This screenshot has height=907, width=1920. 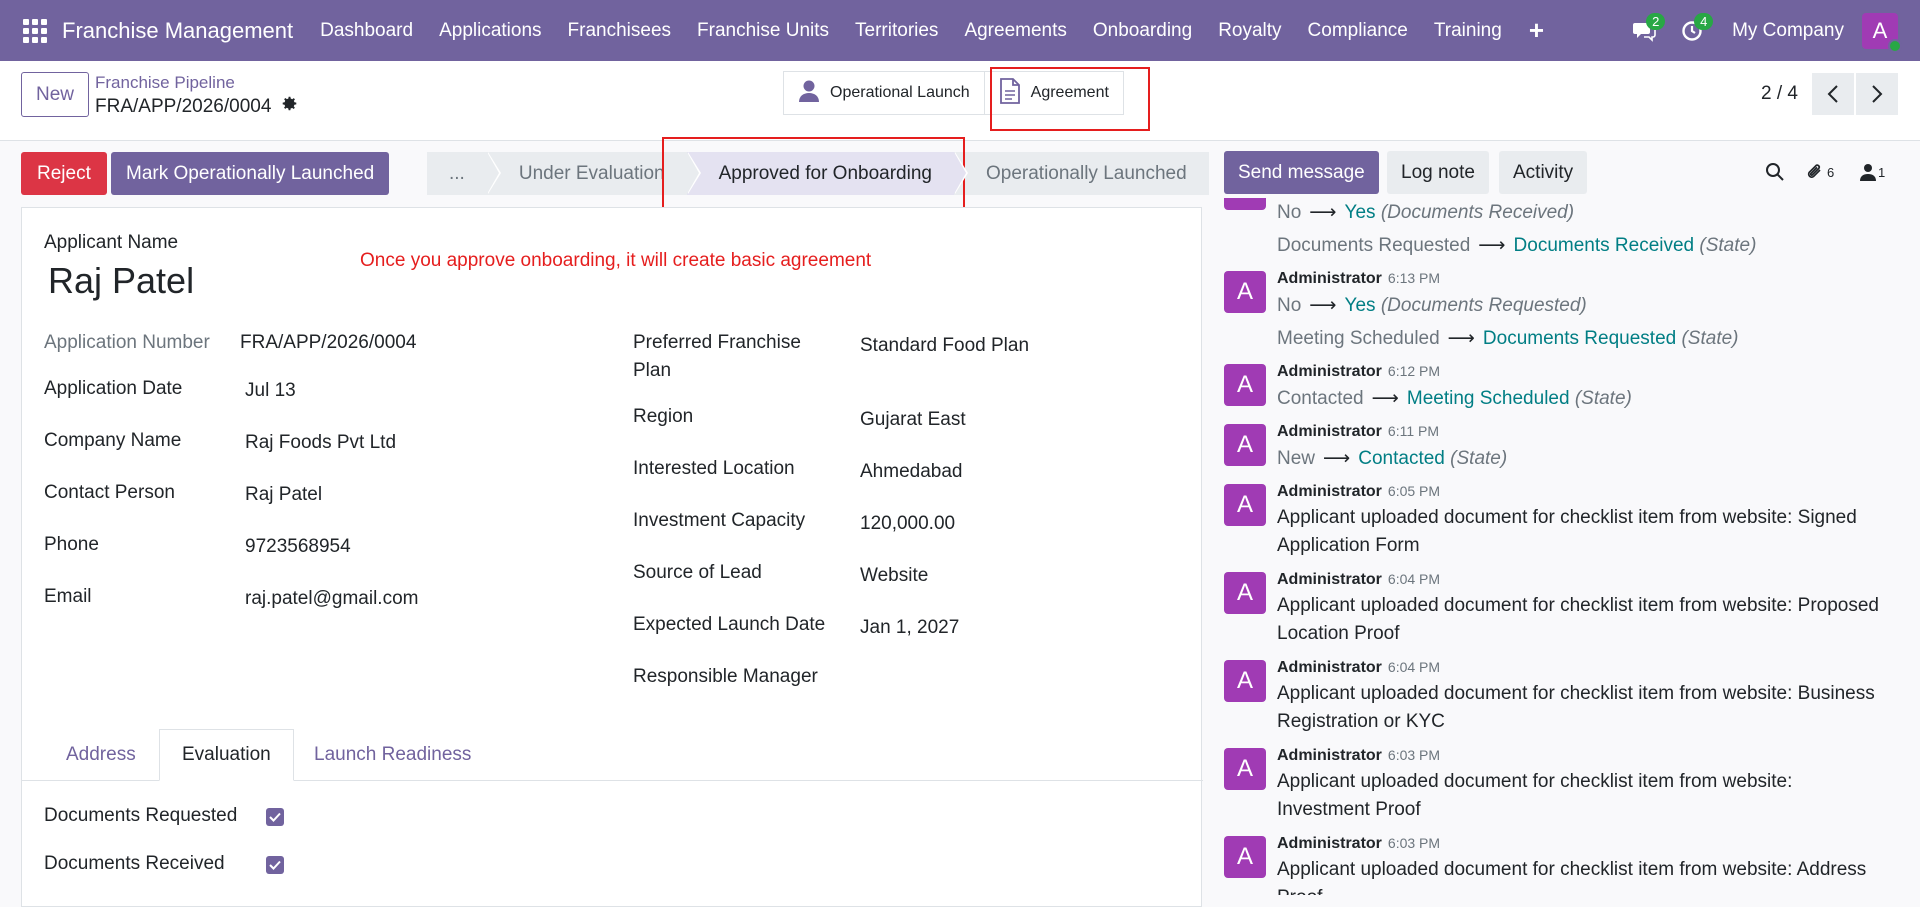 I want to click on message-author: Administrator 6:04 PM, so click(x=1359, y=667).